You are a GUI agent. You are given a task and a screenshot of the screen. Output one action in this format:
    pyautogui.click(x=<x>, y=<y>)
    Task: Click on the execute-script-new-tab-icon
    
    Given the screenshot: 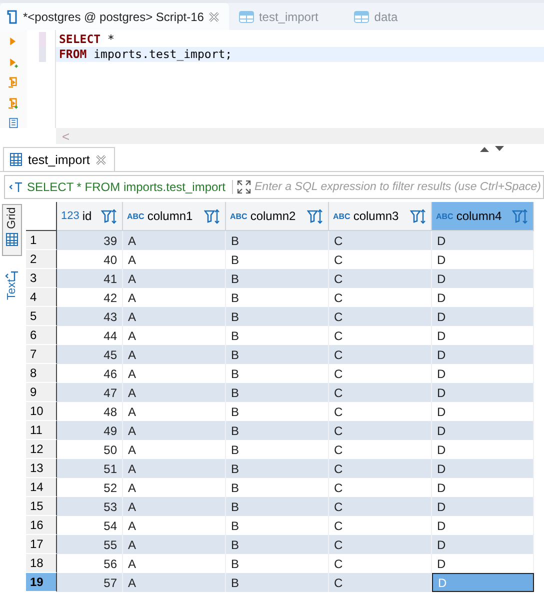 What is the action you would take?
    pyautogui.click(x=13, y=103)
    